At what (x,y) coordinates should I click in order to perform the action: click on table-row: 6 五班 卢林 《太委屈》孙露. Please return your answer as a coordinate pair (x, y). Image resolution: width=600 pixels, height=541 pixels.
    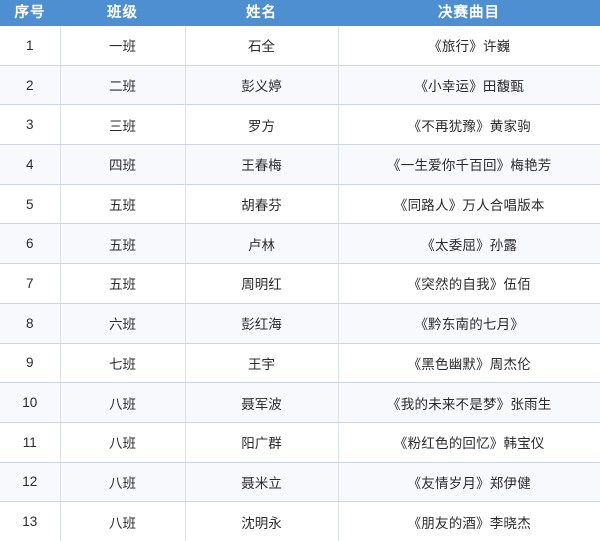
    Looking at the image, I should click on (300, 244).